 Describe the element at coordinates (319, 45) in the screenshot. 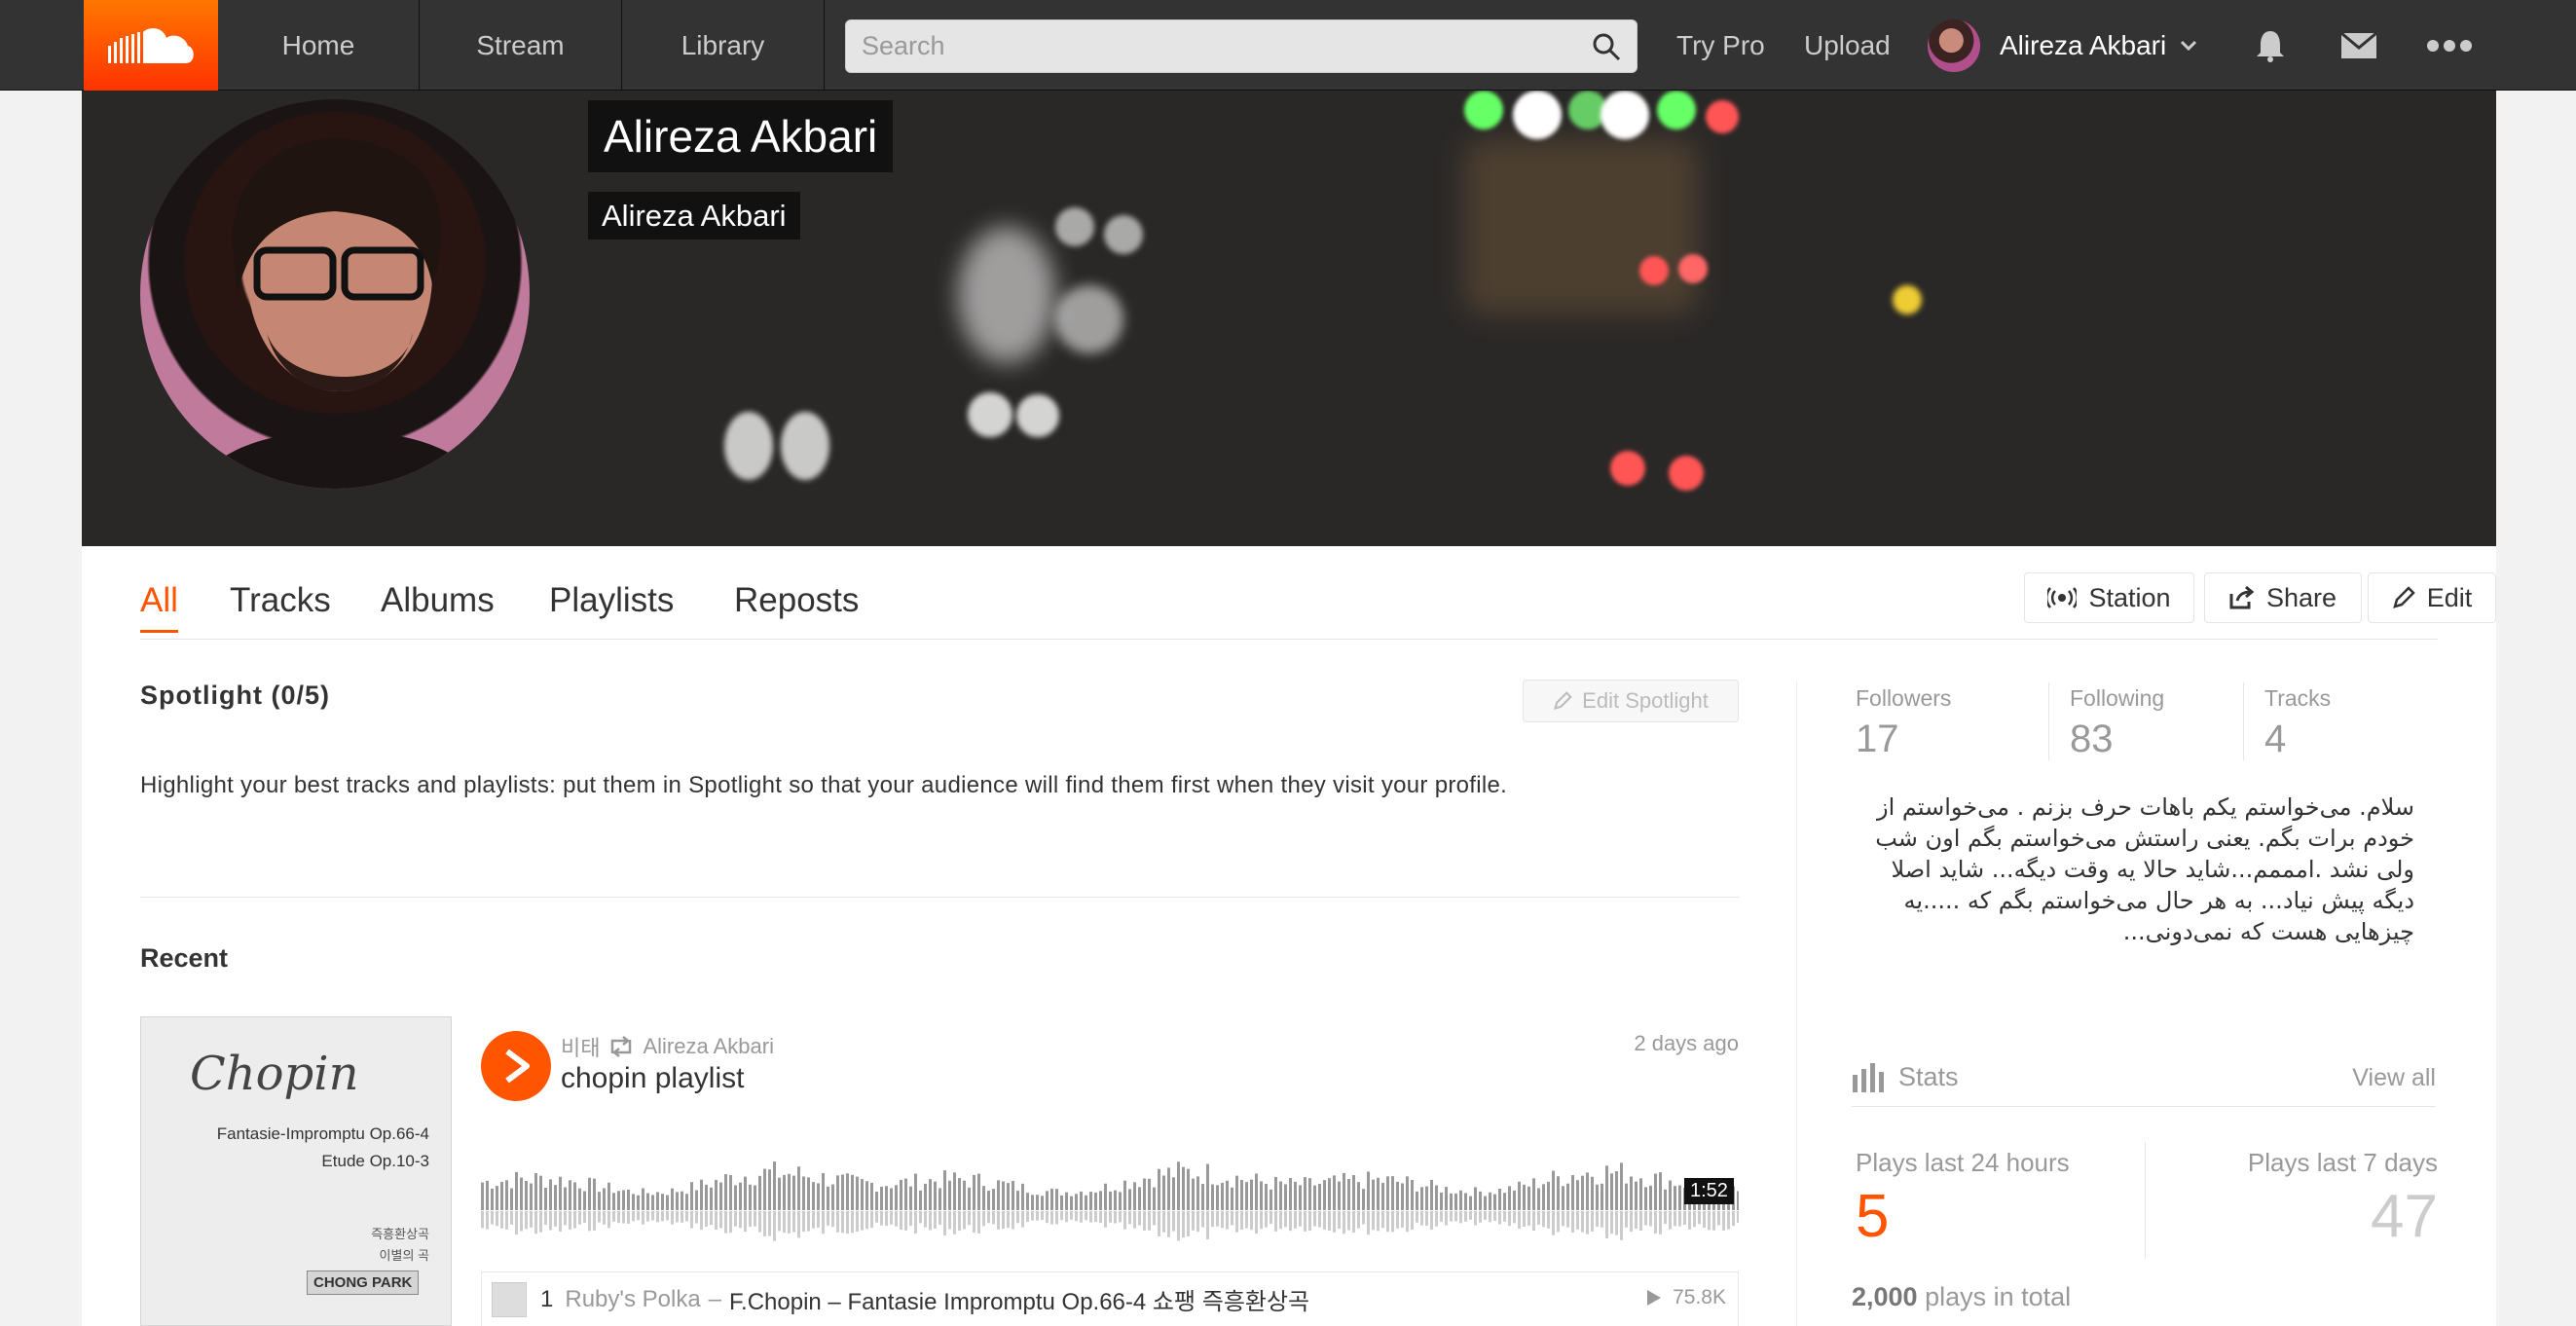

I see `nav-home: Home` at that location.